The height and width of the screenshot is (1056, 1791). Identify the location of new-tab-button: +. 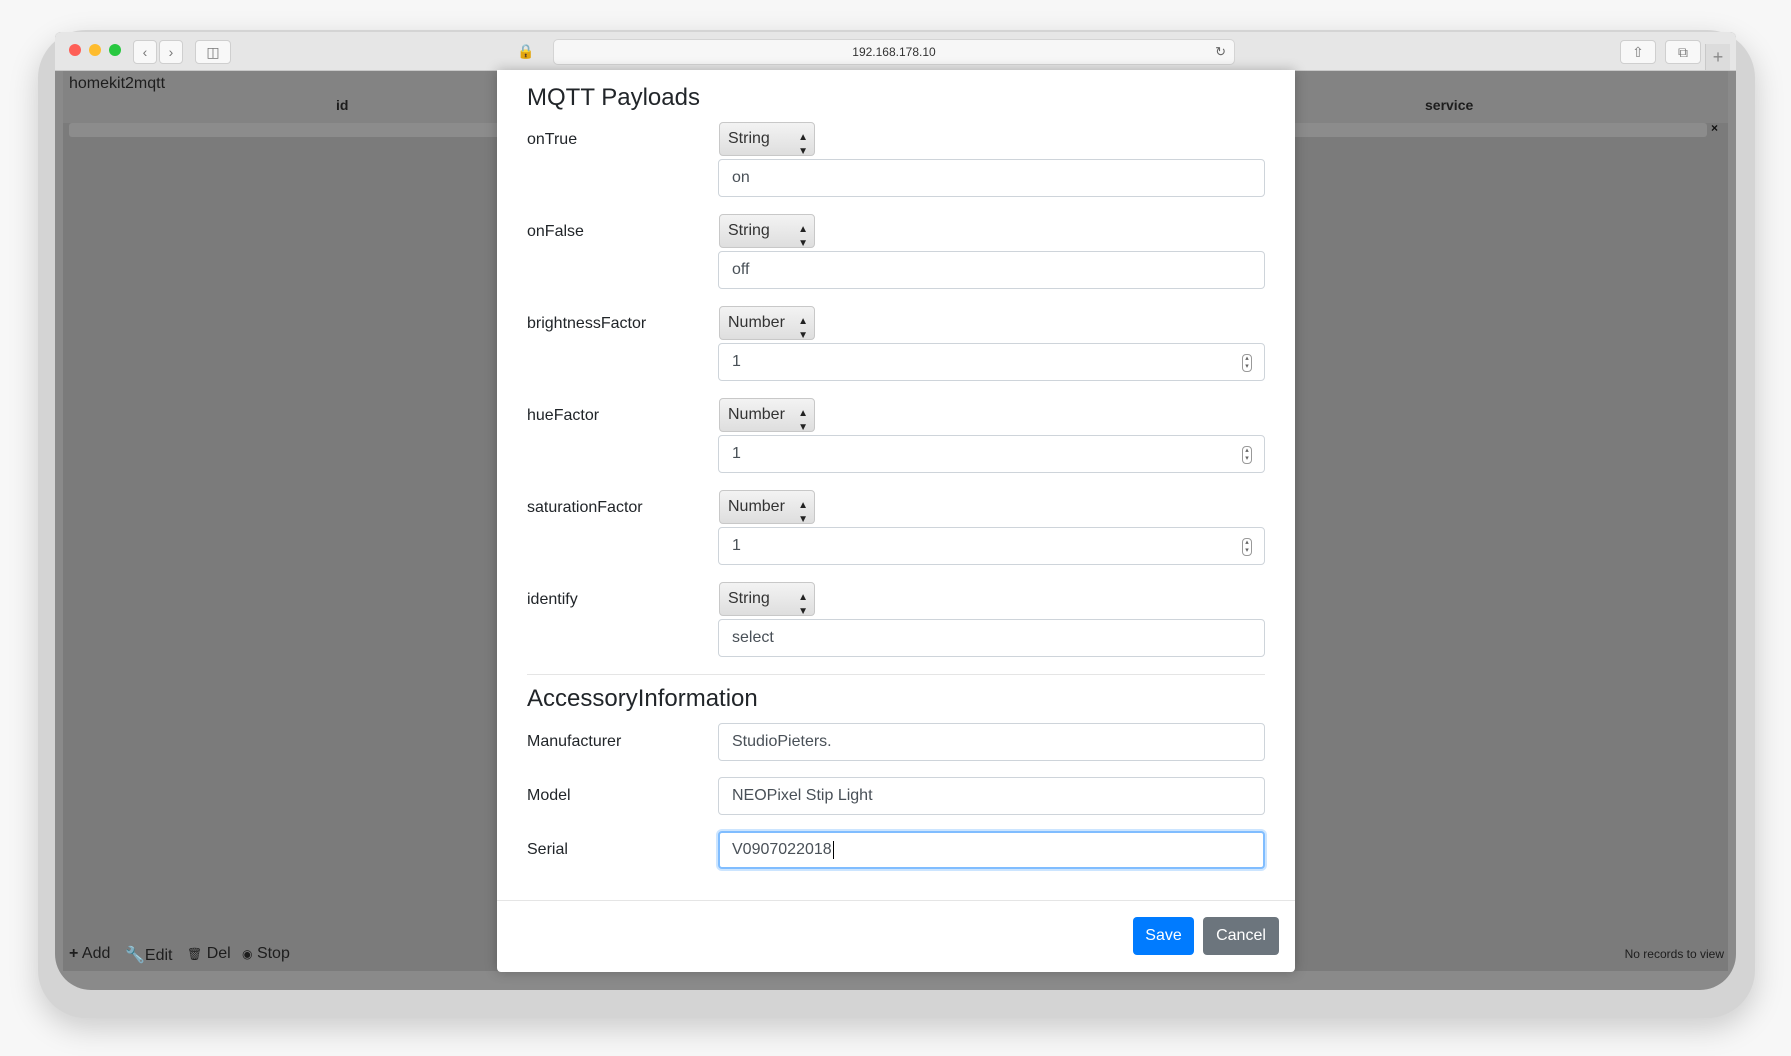
(1717, 57).